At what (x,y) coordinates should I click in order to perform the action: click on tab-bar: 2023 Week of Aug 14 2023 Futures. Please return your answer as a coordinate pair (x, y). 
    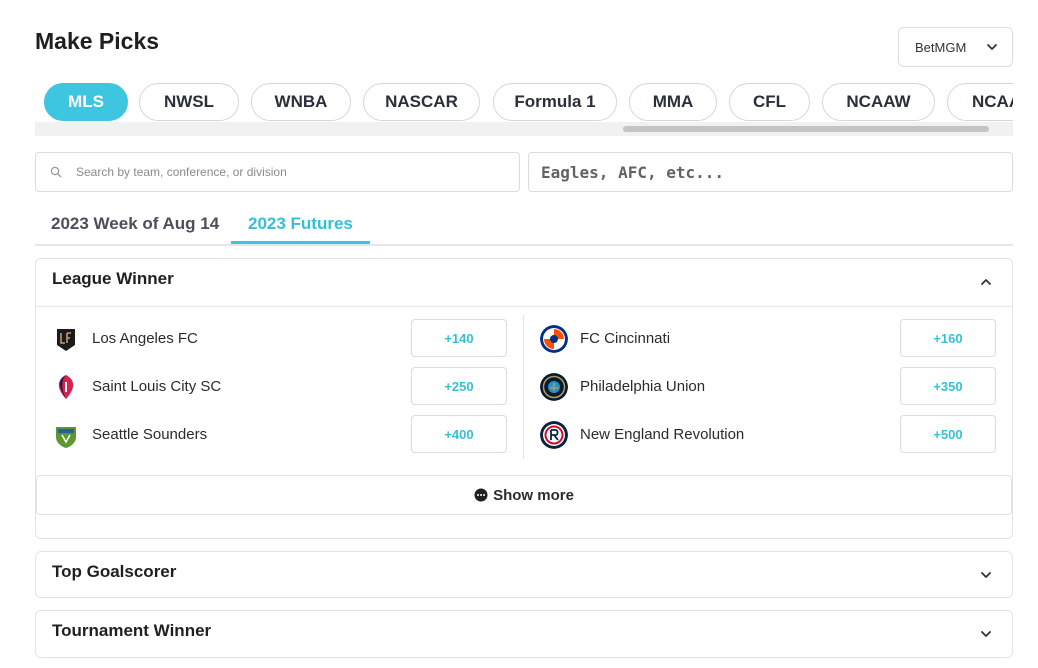
    Looking at the image, I should click on (524, 223).